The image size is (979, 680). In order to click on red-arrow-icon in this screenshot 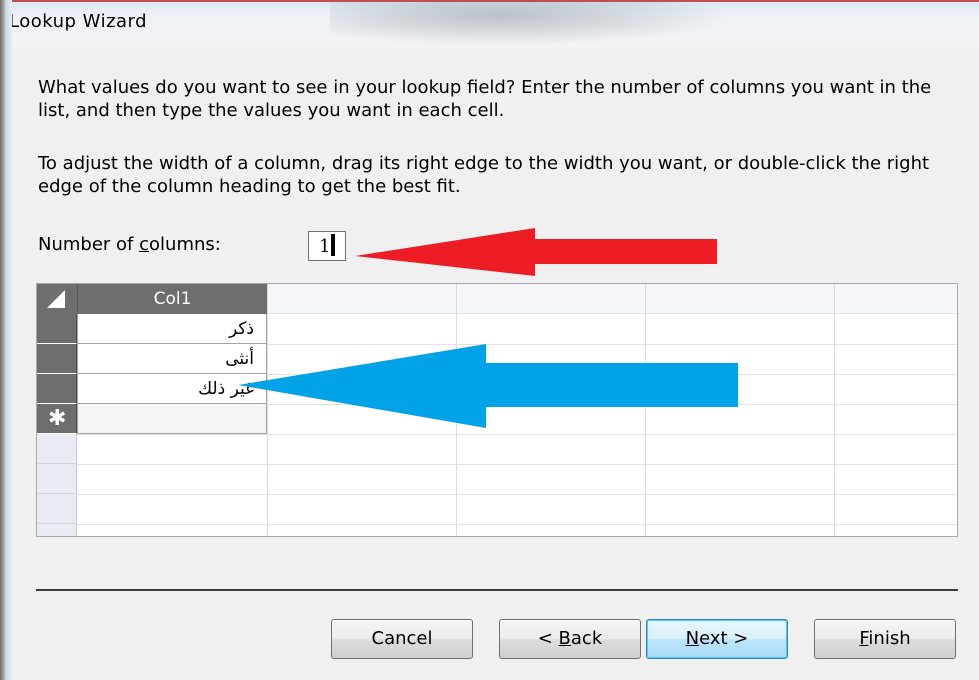, I will do `click(536, 252)`.